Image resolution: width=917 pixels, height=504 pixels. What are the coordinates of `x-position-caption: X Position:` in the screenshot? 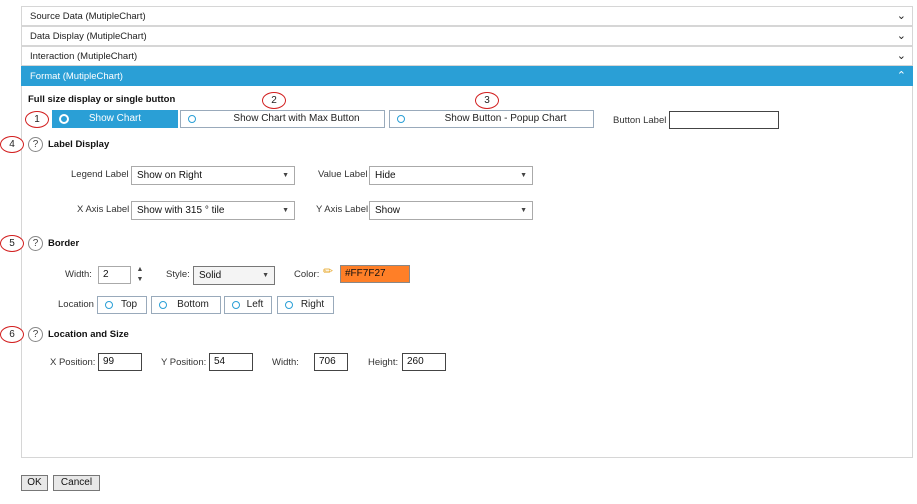 It's located at (73, 362).